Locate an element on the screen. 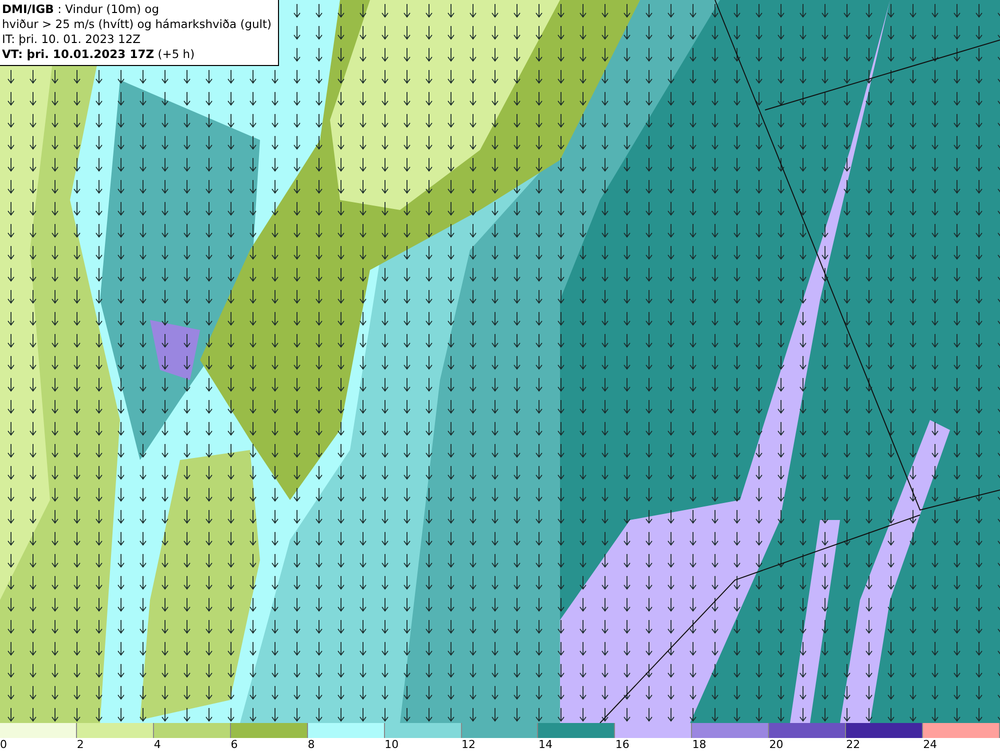  legend-label: 18 is located at coordinates (699, 745).